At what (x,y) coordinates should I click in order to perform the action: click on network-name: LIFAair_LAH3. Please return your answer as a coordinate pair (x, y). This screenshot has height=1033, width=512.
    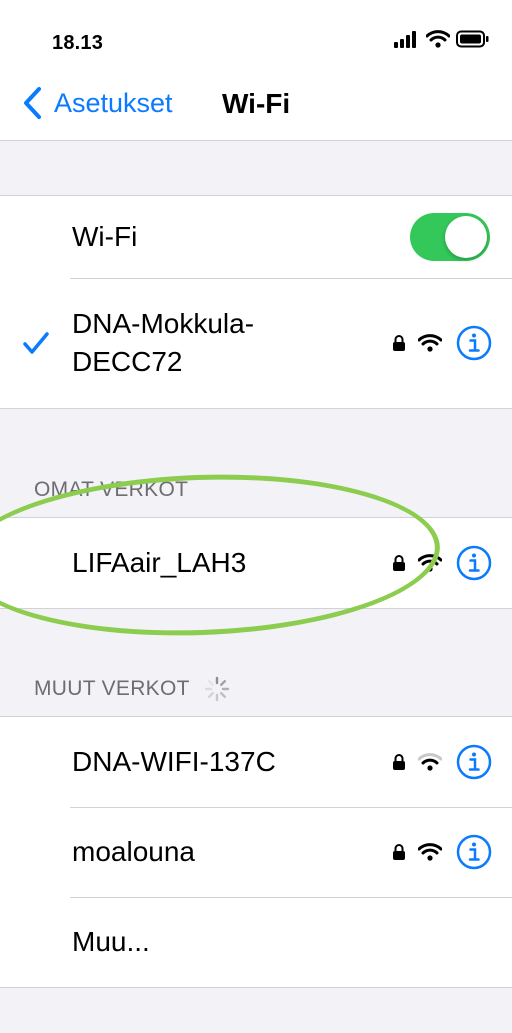
    Looking at the image, I should click on (159, 562).